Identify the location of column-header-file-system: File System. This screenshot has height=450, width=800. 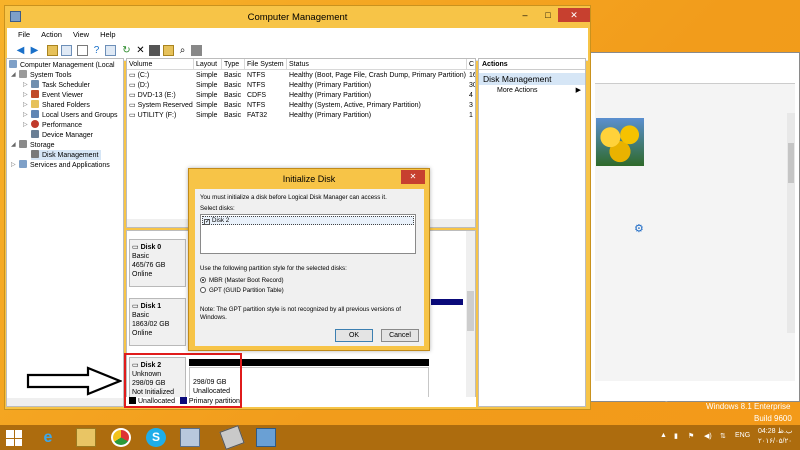
(266, 64).